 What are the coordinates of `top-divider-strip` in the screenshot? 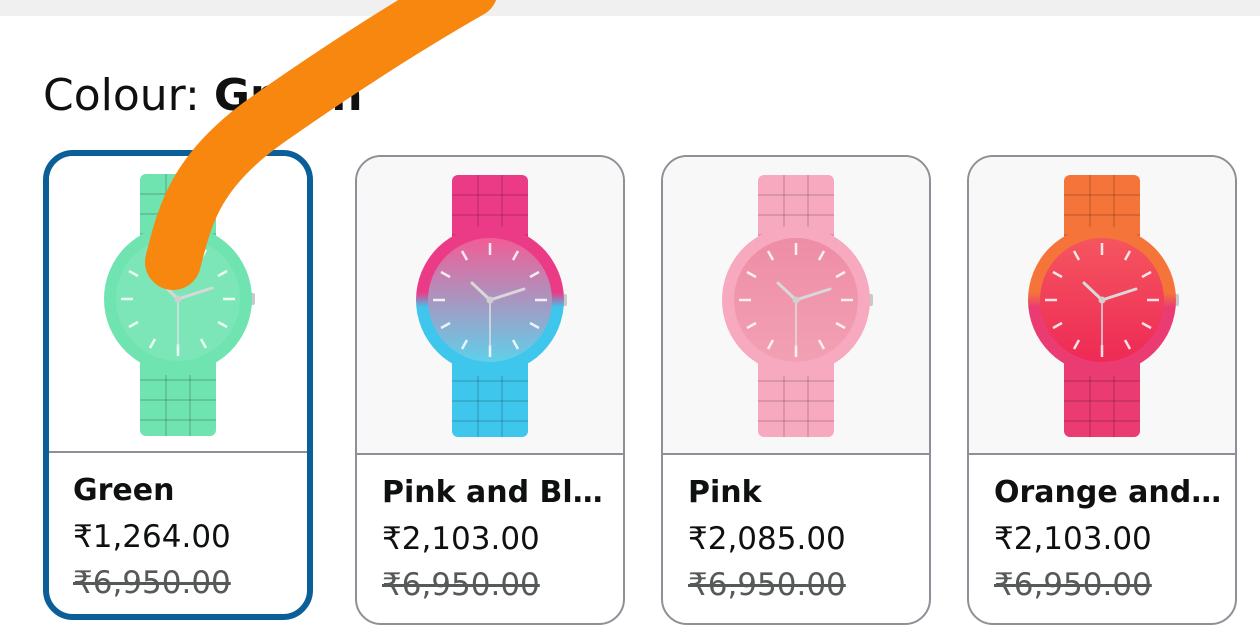 It's located at (630, 8).